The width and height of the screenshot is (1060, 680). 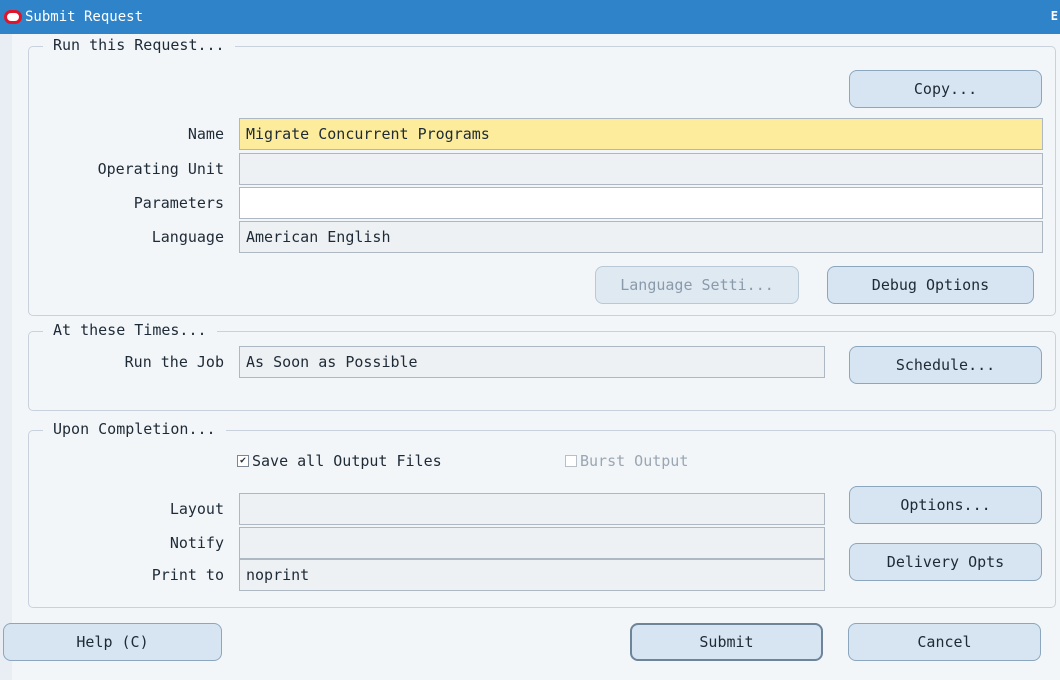 I want to click on print-to-label: Print to, so click(x=187, y=575).